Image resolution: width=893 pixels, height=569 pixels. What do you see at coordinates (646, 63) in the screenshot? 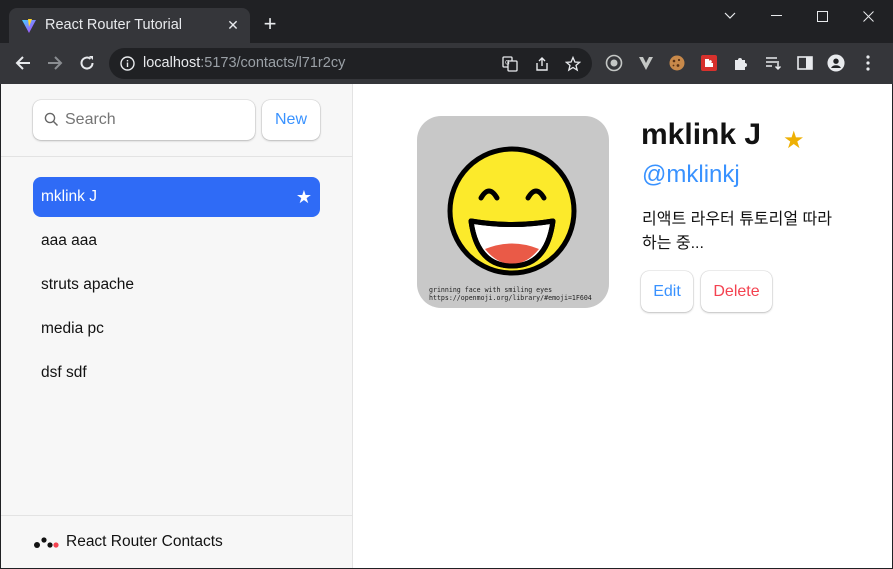
I see `v-icon` at bounding box center [646, 63].